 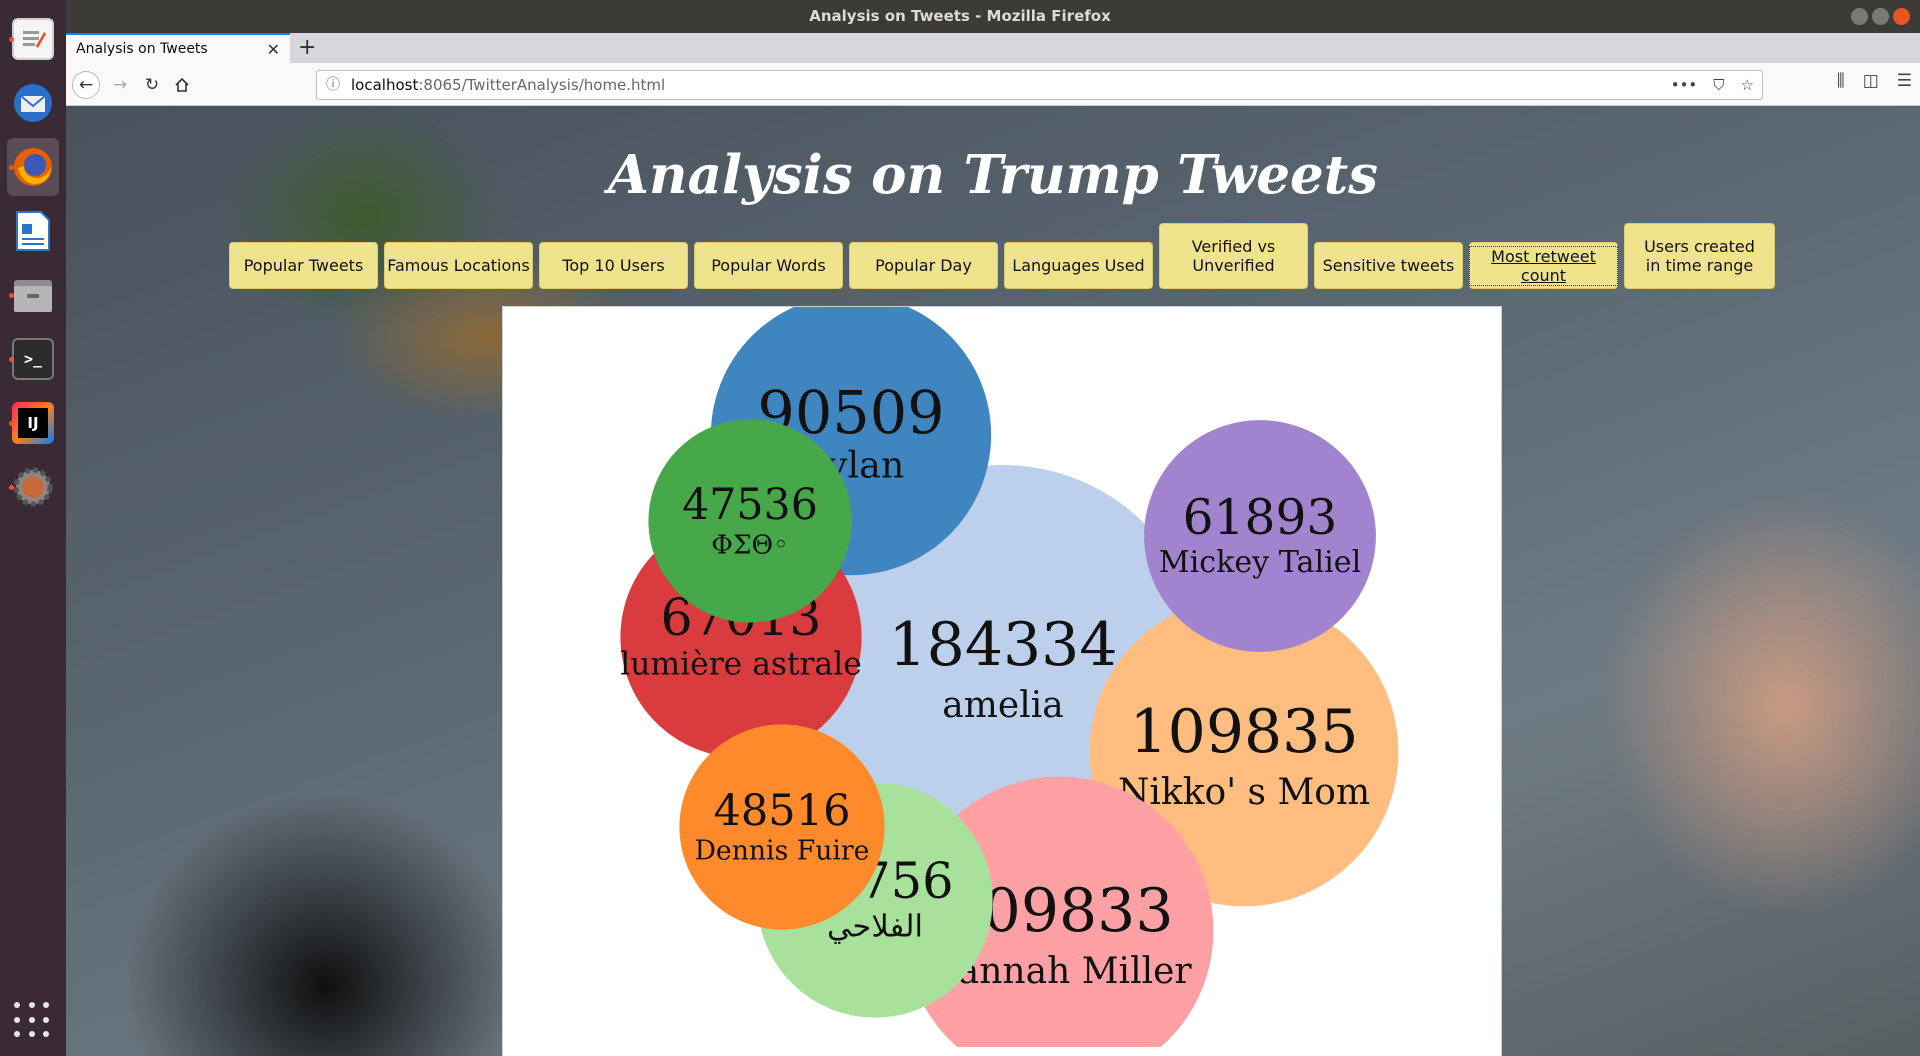 I want to click on show-applications-icon, so click(x=33, y=1021).